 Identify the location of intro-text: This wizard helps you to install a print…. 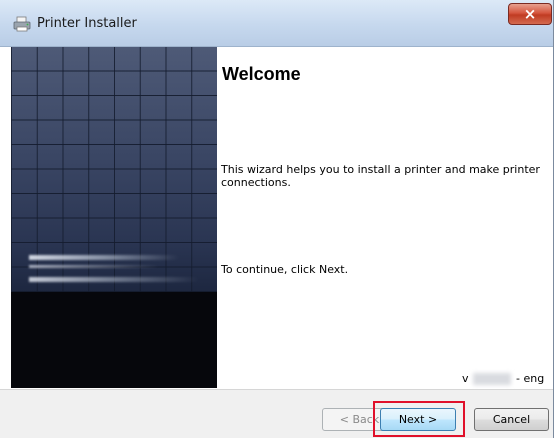
(380, 176).